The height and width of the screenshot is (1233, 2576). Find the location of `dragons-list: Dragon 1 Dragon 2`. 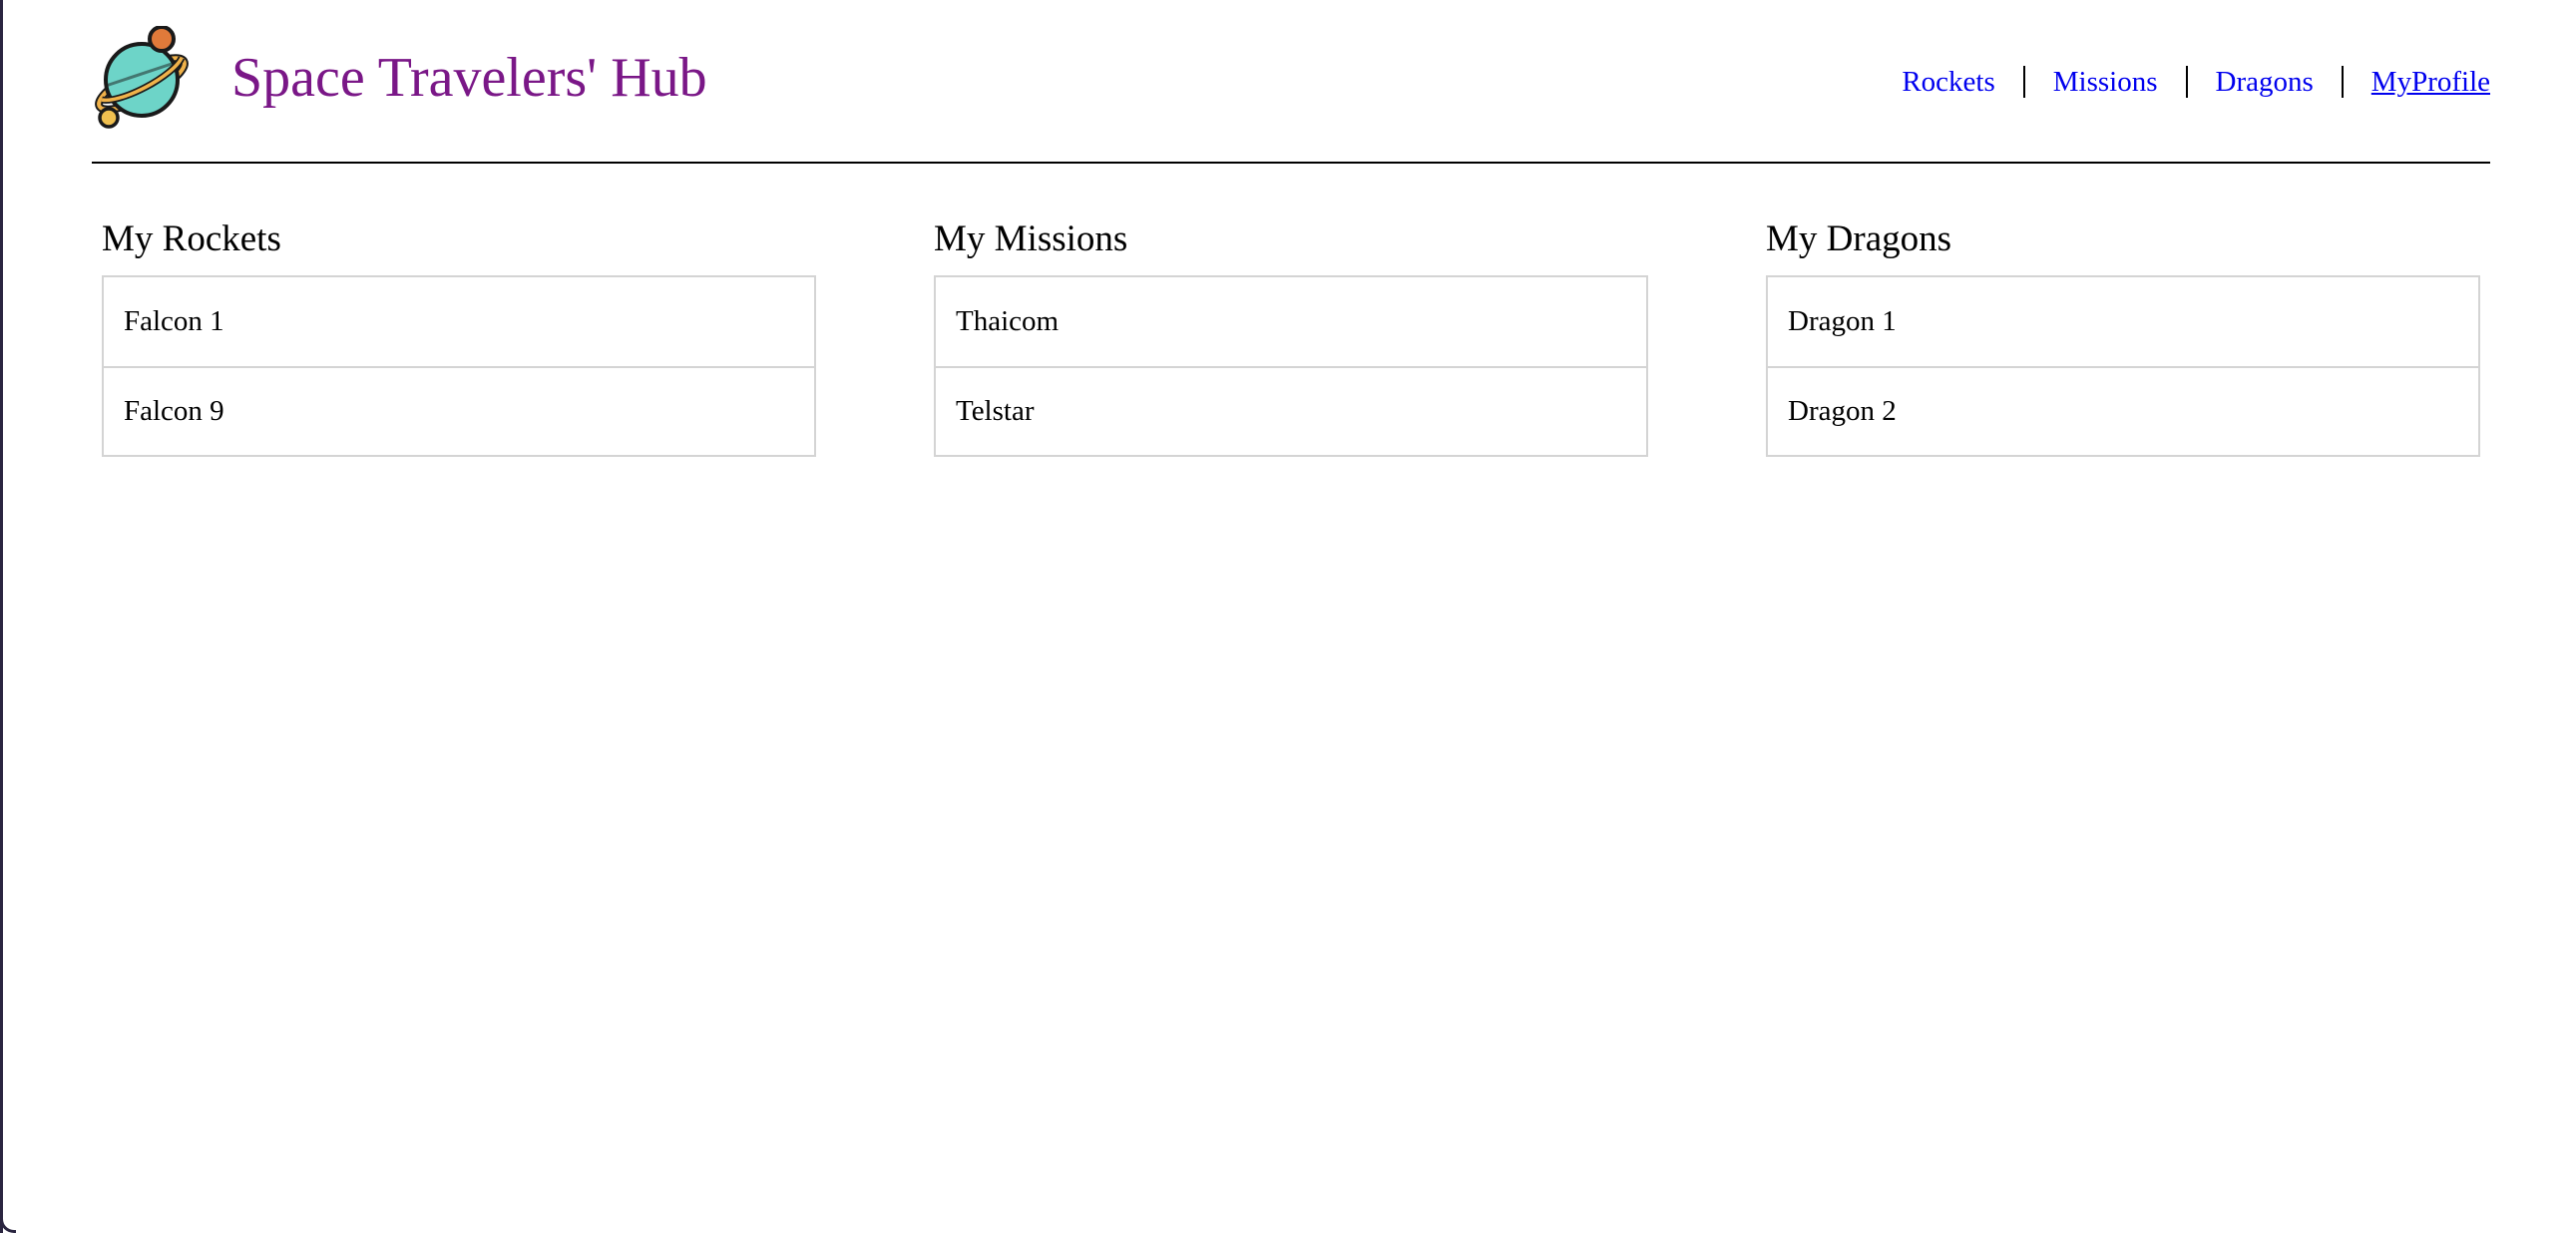

dragons-list: Dragon 1 Dragon 2 is located at coordinates (2123, 366).